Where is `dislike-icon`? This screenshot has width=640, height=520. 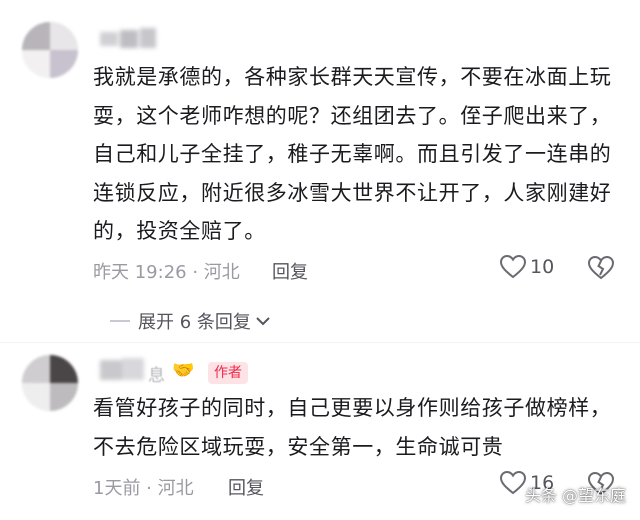 dislike-icon is located at coordinates (601, 268).